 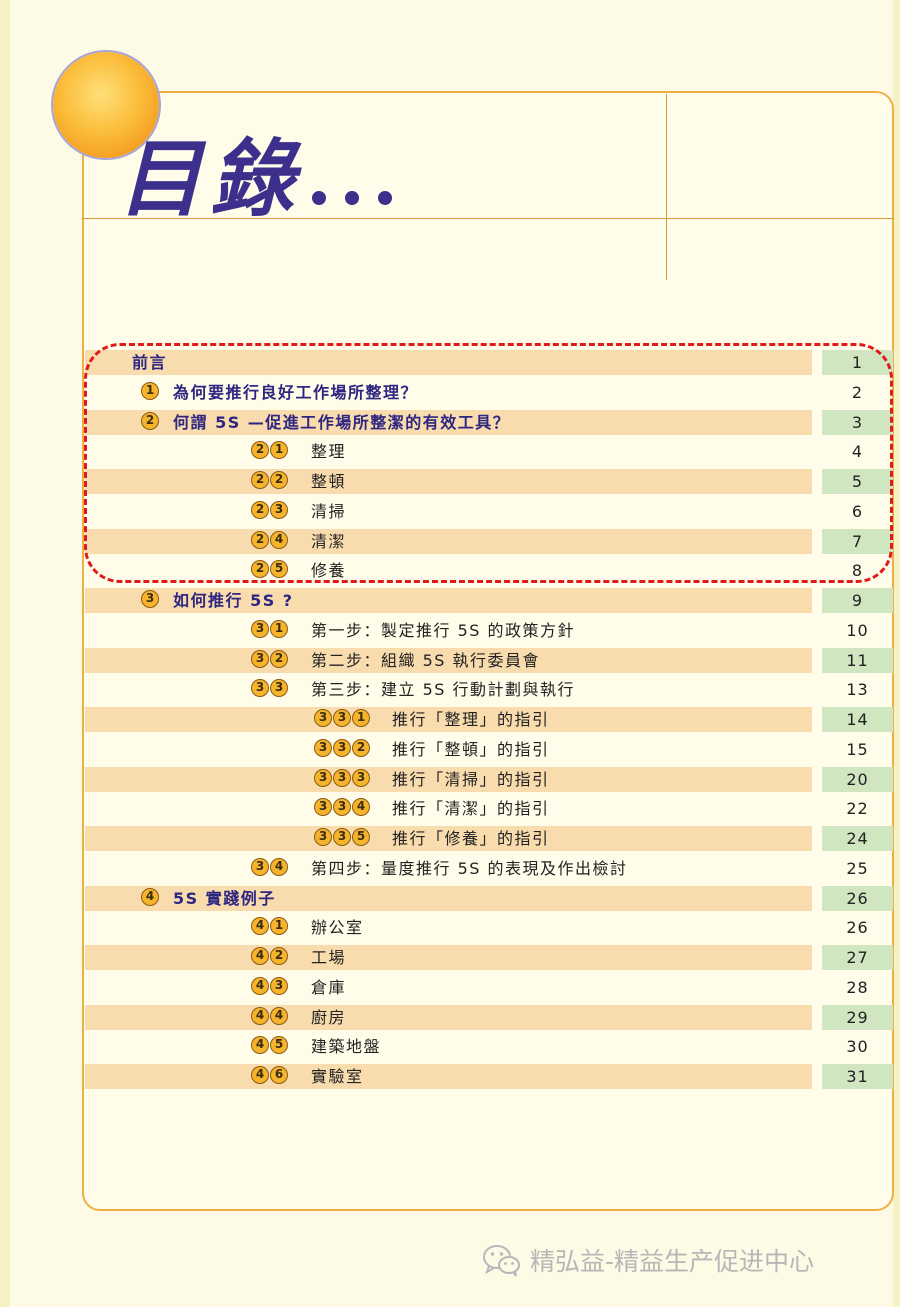 I want to click on section-number-badges: 41, so click(x=270, y=927).